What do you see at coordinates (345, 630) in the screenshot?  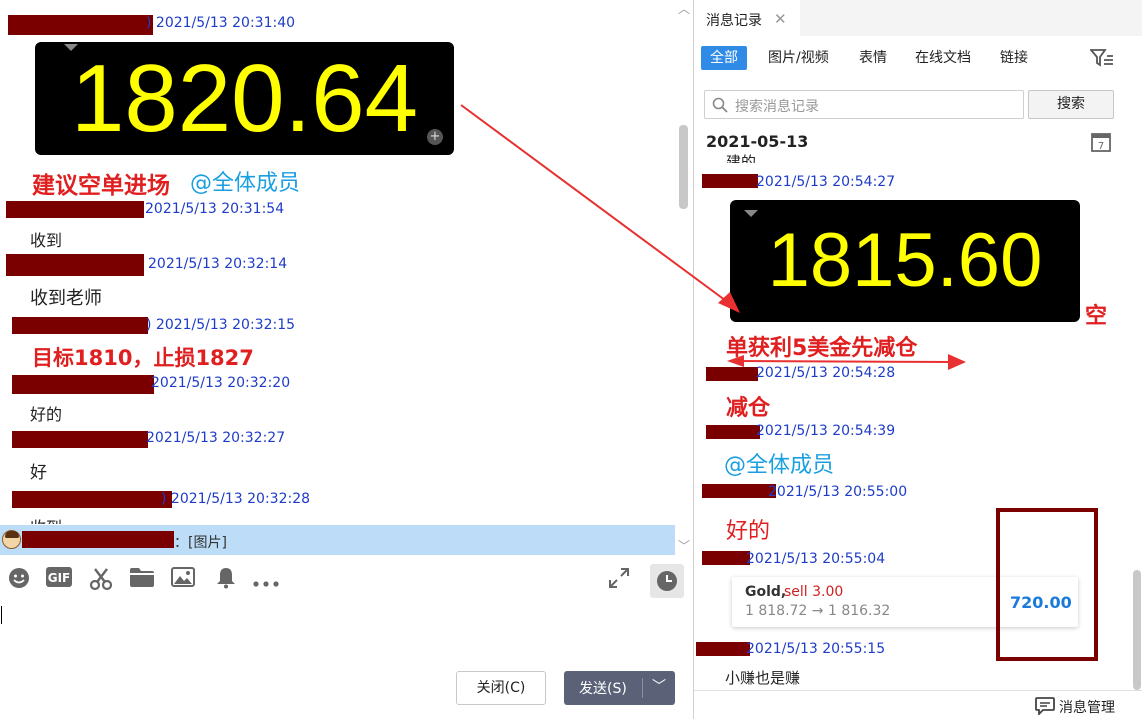 I see `message-input` at bounding box center [345, 630].